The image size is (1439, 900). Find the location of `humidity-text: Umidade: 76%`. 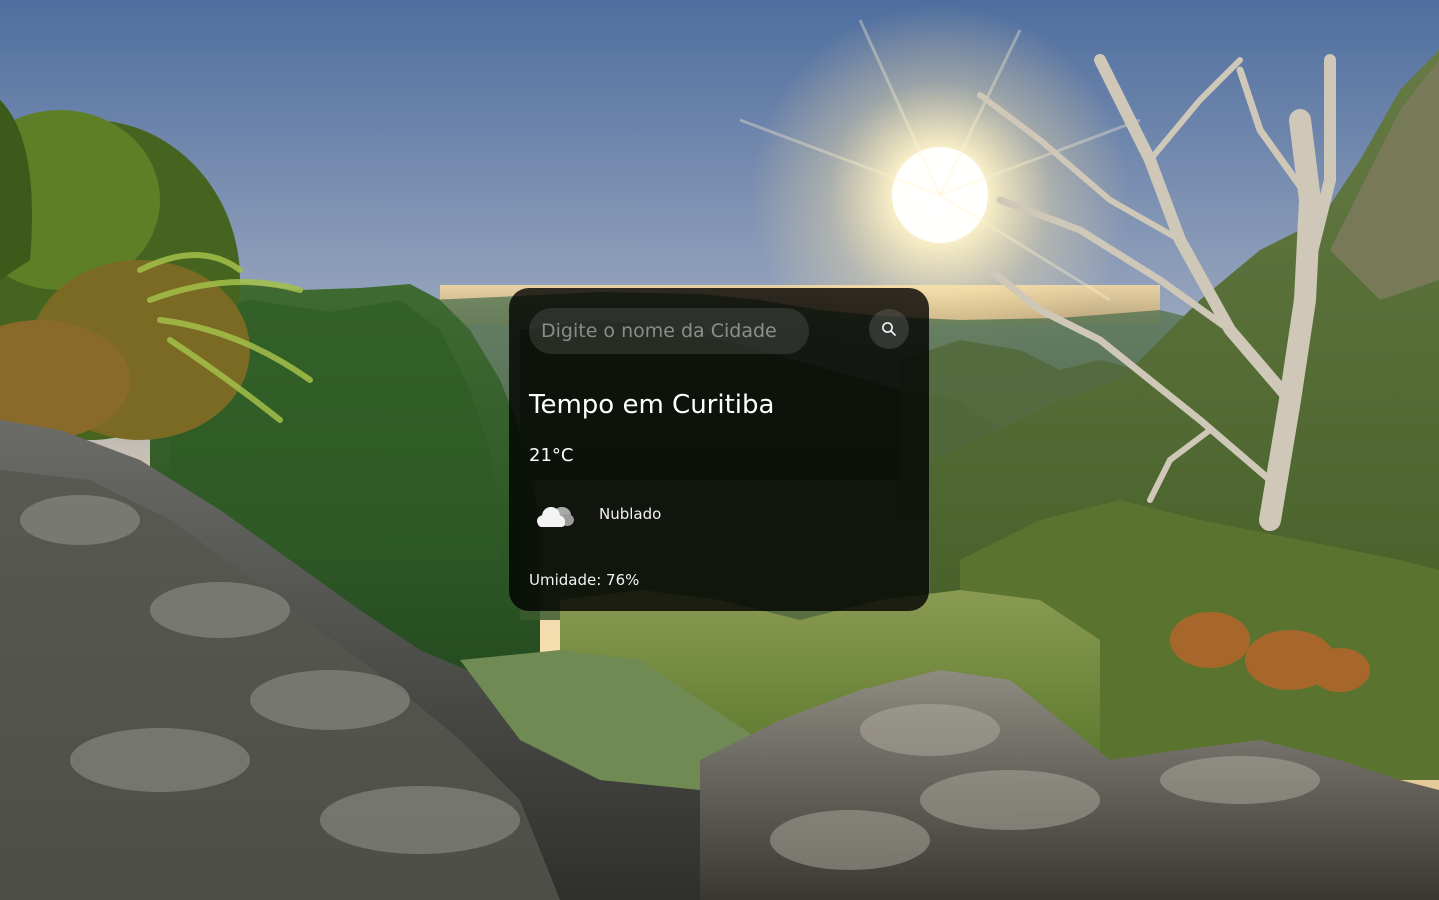

humidity-text: Umidade: 76% is located at coordinates (584, 580).